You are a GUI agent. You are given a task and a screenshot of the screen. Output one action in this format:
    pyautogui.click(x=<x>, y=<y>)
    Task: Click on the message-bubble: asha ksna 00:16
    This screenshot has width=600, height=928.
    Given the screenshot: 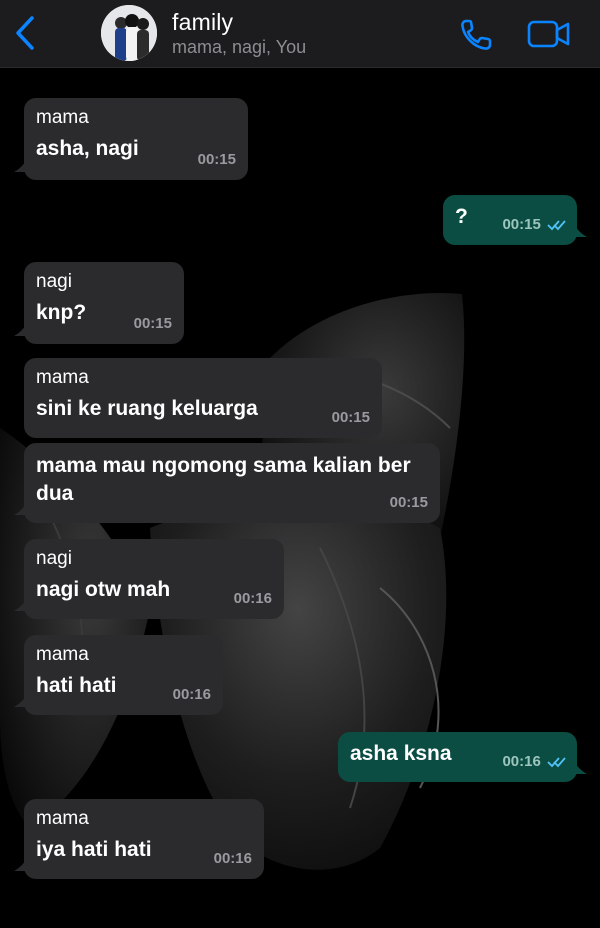 What is the action you would take?
    pyautogui.click(x=462, y=757)
    